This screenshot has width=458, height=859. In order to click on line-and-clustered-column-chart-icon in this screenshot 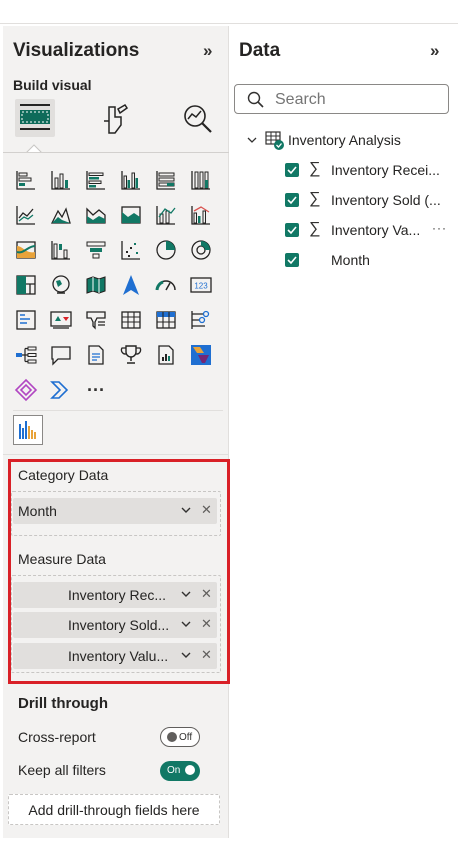, I will do `click(201, 215)`.